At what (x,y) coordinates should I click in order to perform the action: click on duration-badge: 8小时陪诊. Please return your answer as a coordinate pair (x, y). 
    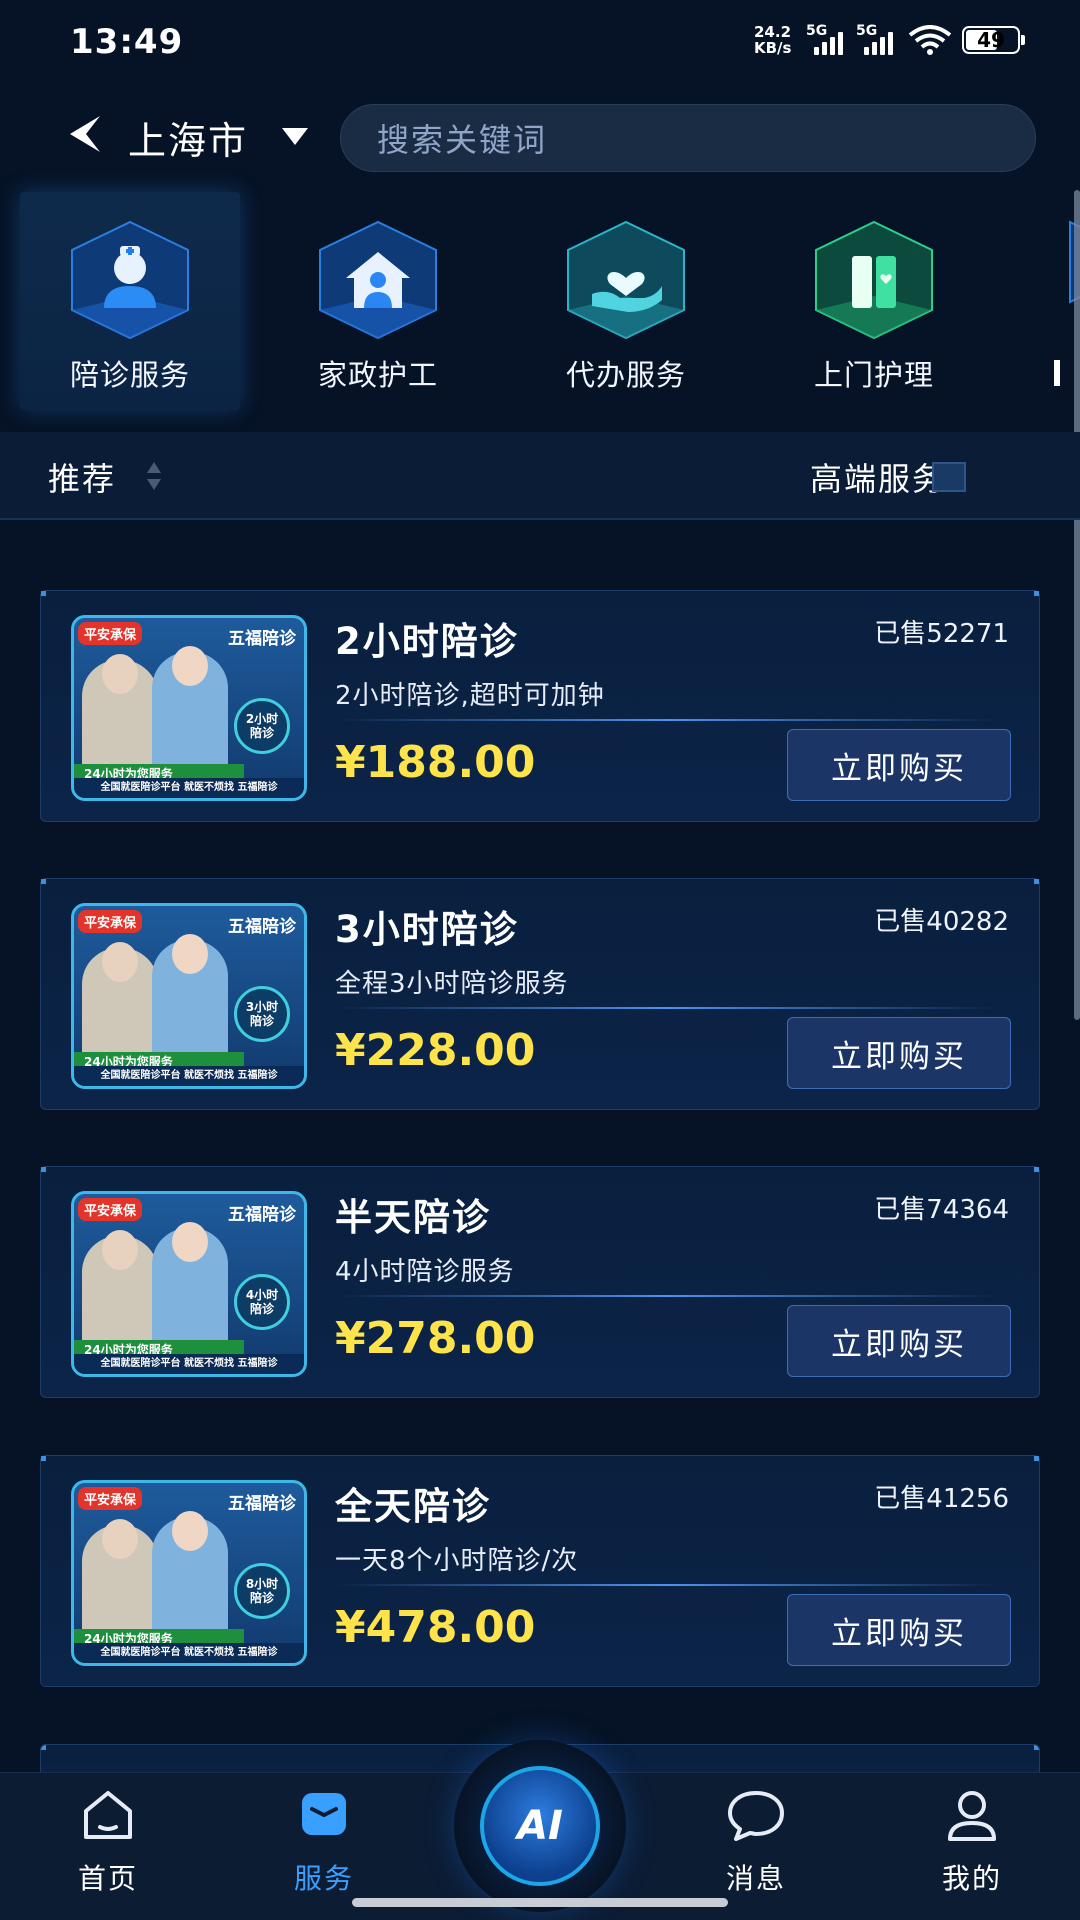
    Looking at the image, I should click on (262, 1591).